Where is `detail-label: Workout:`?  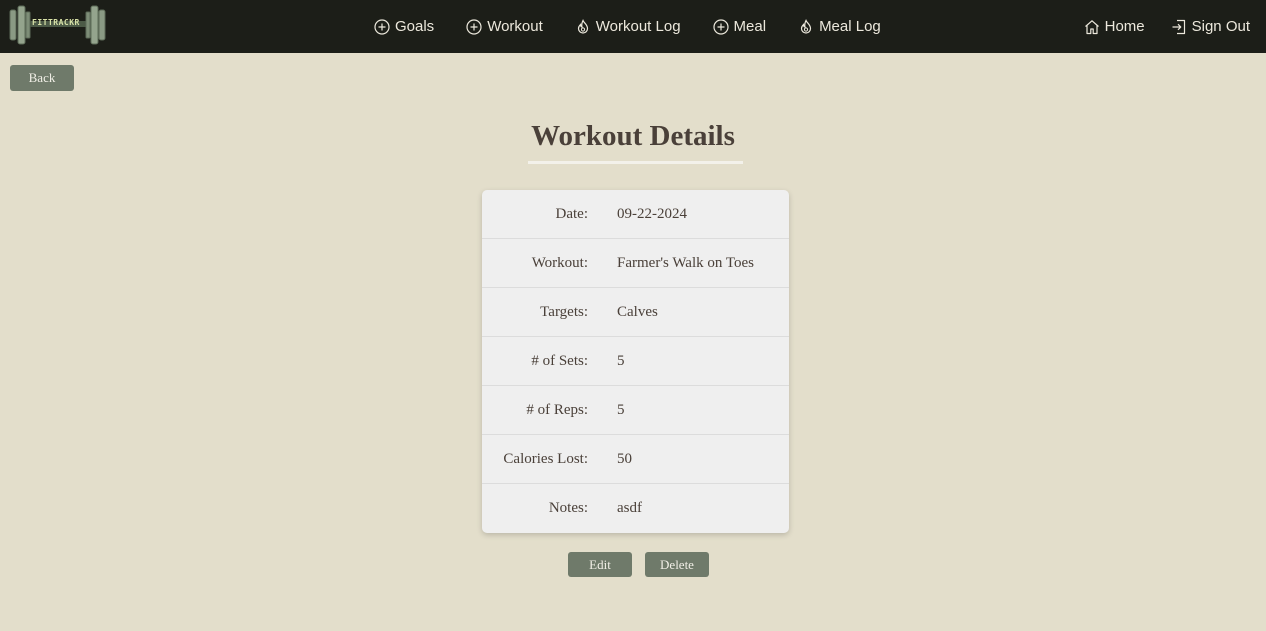
detail-label: Workout: is located at coordinates (559, 262).